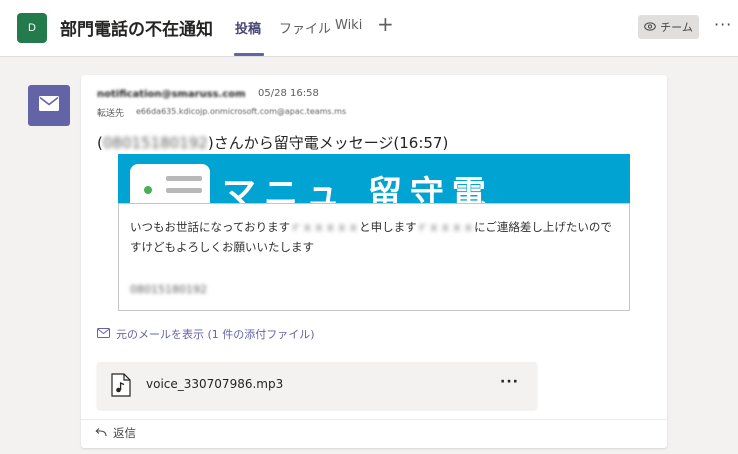  What do you see at coordinates (723, 24) in the screenshot?
I see `more-options-icon: ···` at bounding box center [723, 24].